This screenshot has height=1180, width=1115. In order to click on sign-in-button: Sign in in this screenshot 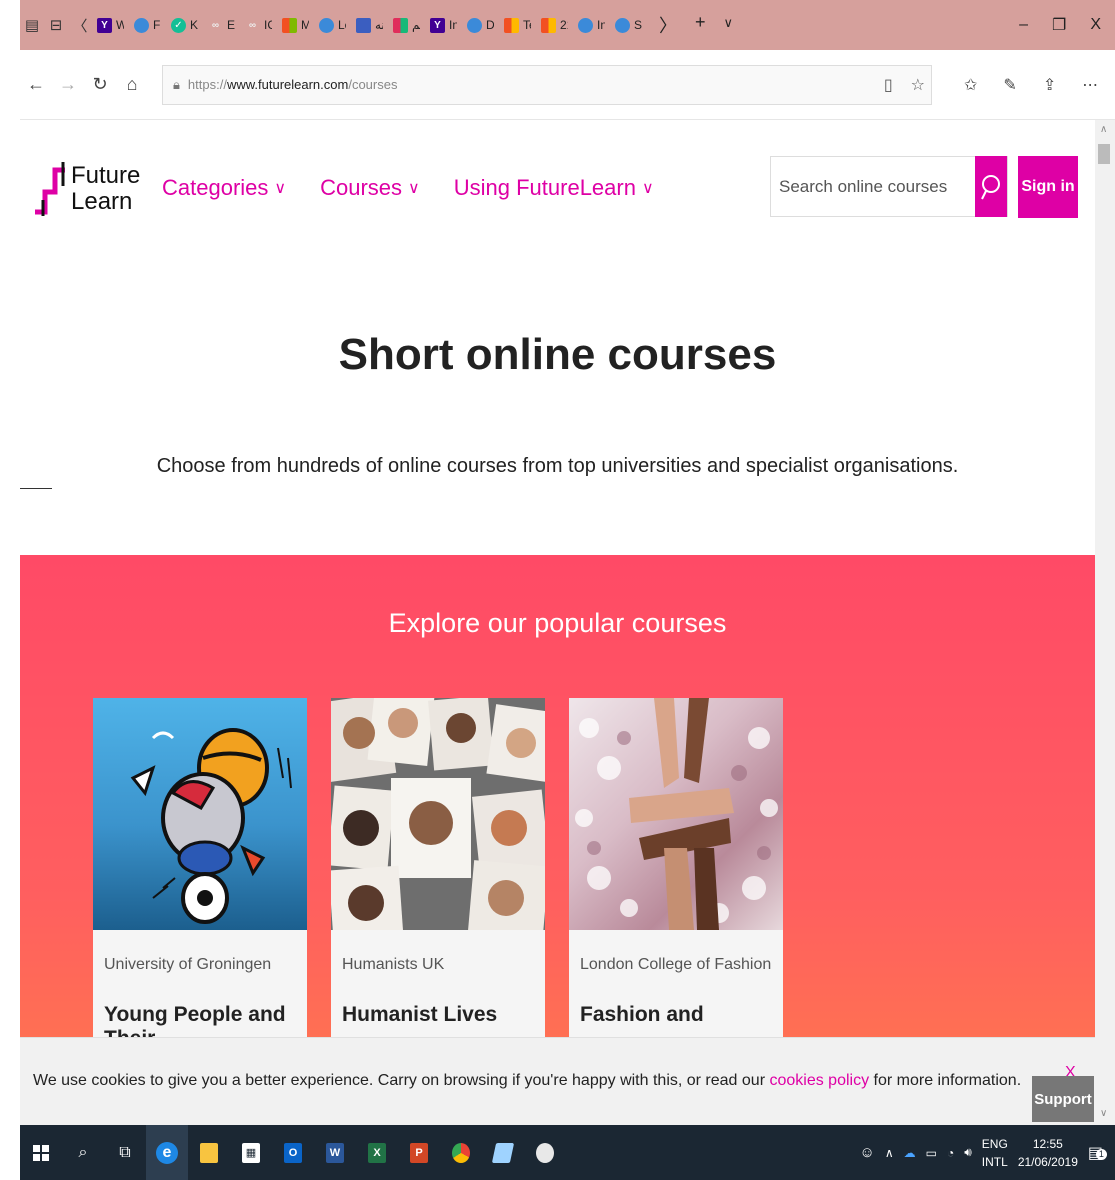, I will do `click(1048, 187)`.